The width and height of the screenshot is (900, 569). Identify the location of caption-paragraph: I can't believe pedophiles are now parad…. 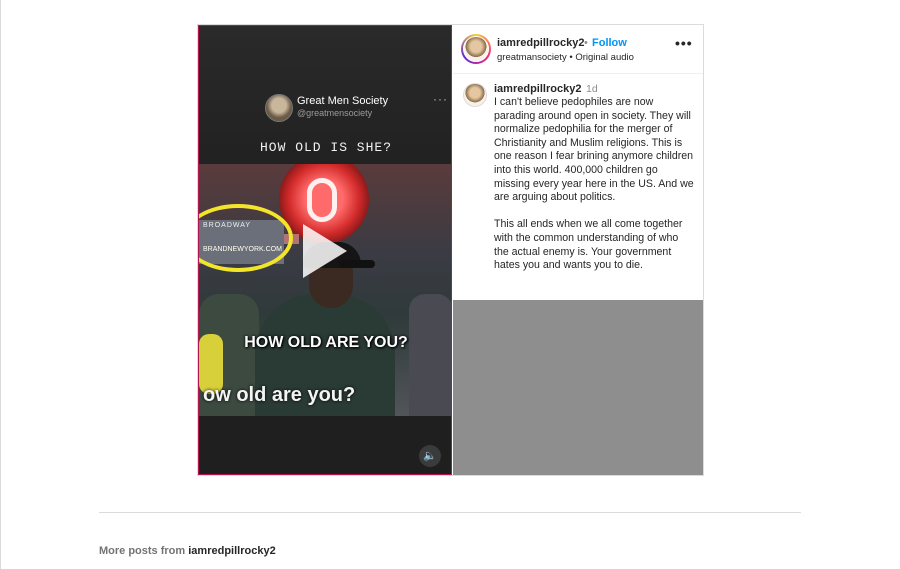
(594, 150).